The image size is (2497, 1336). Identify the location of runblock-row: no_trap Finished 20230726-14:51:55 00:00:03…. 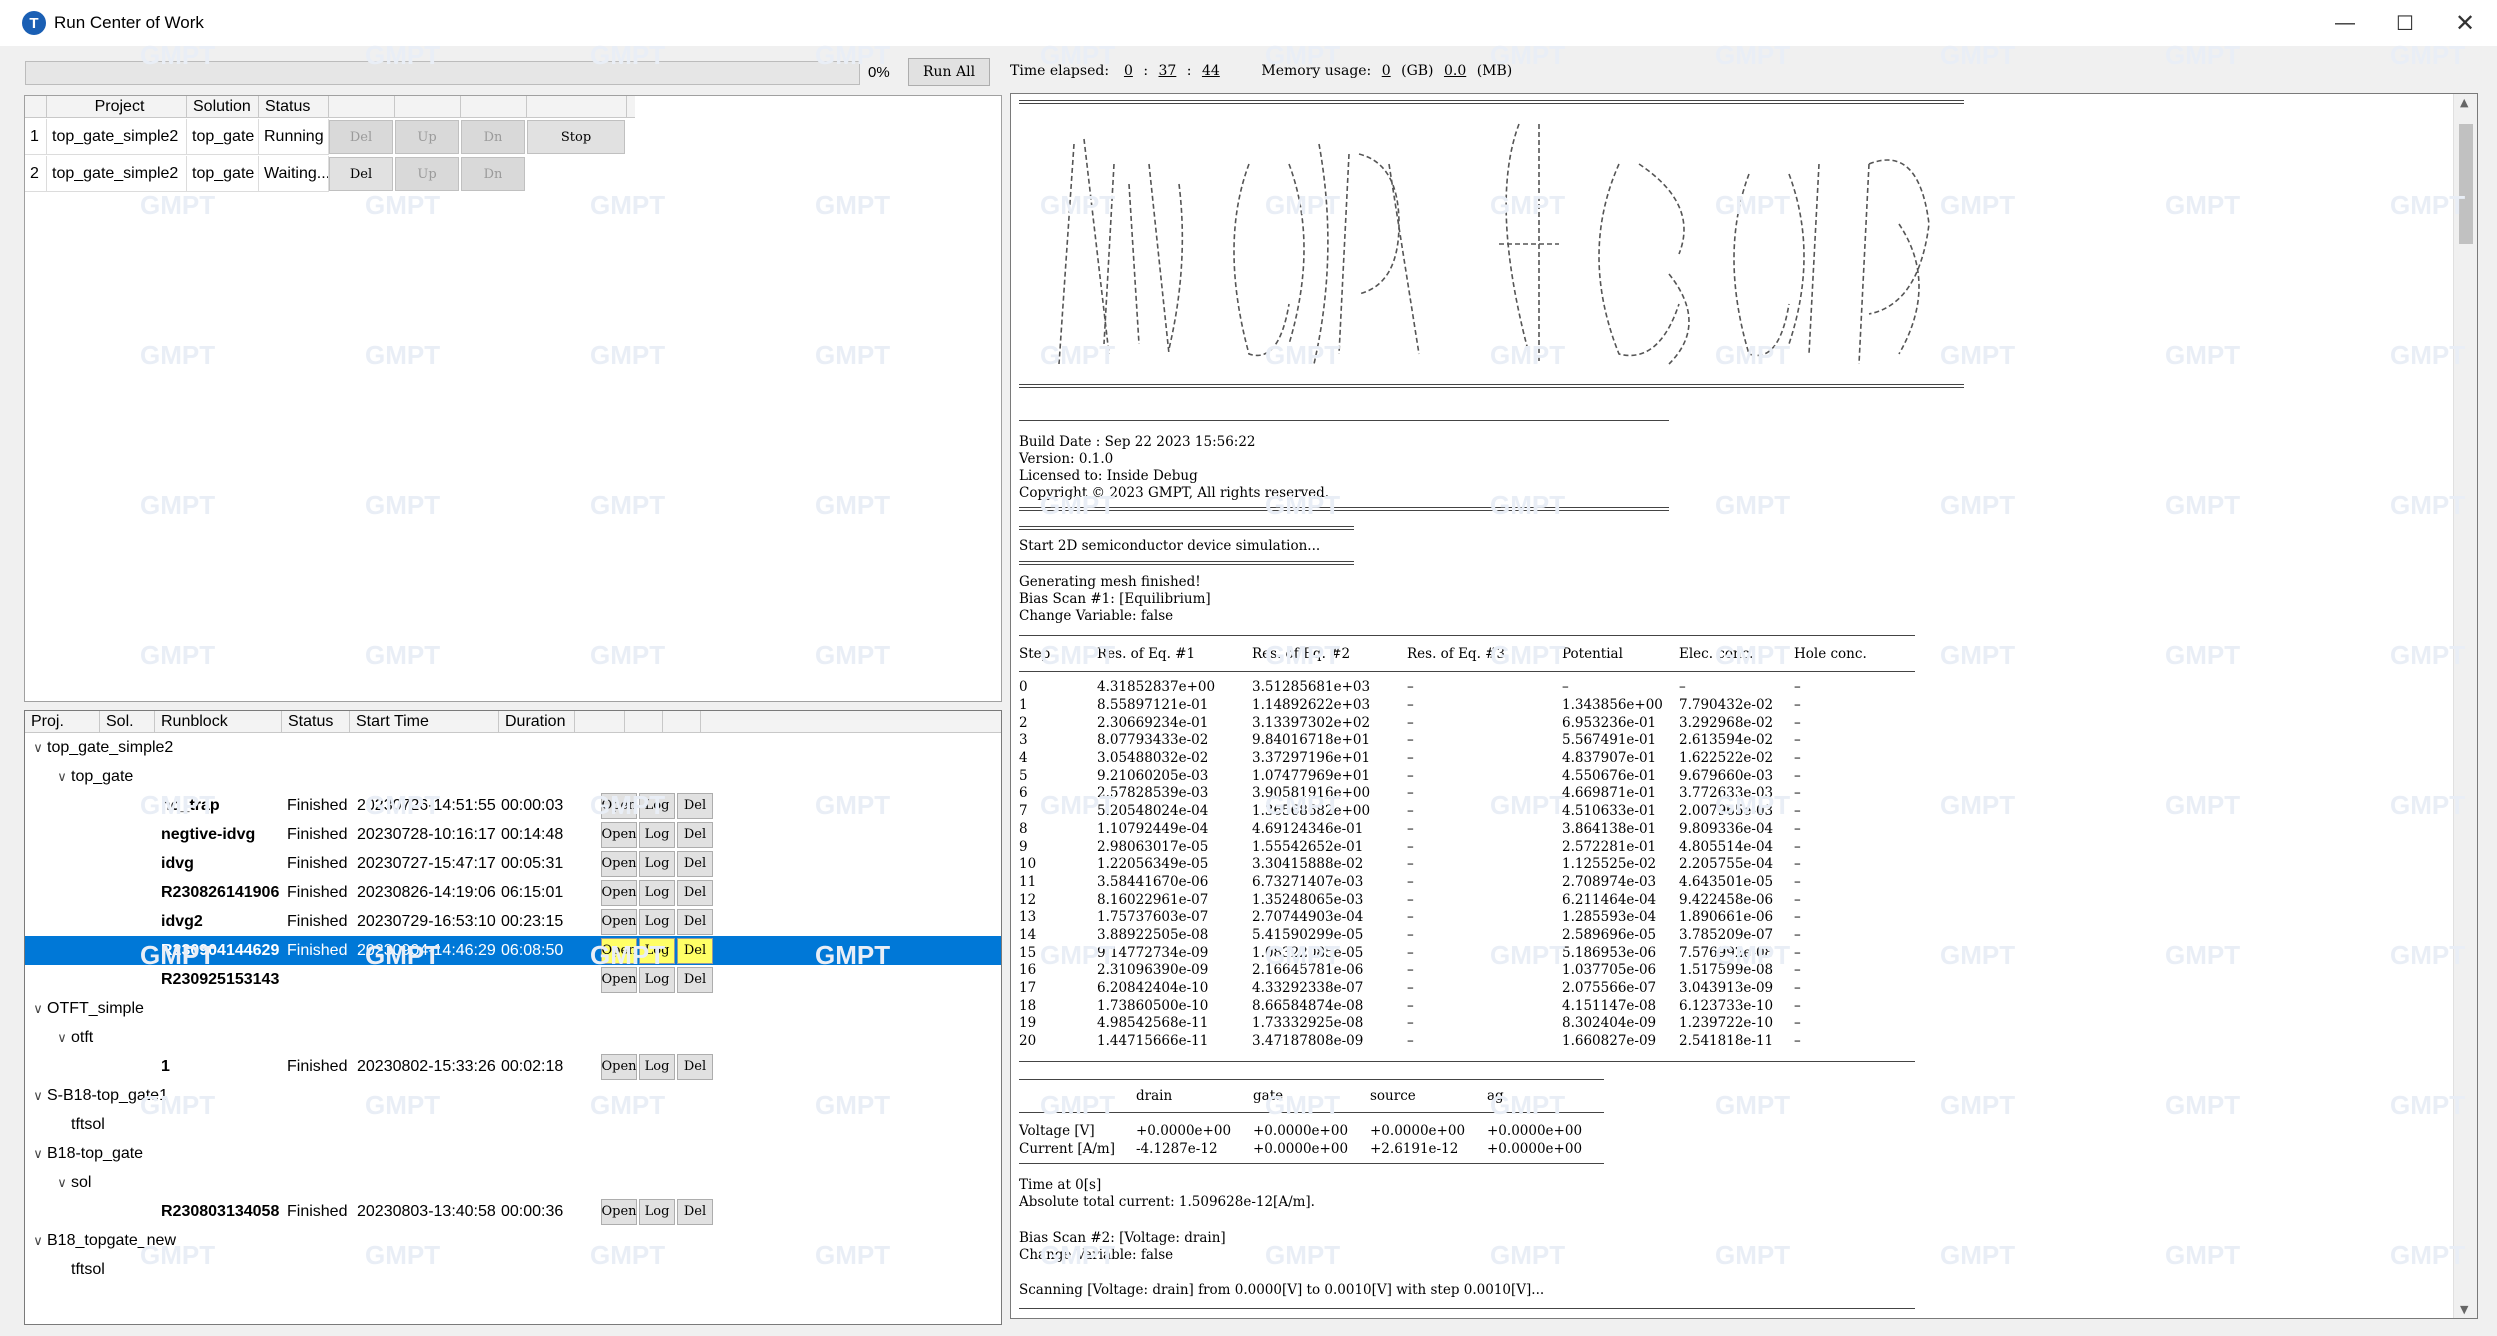
(513, 805).